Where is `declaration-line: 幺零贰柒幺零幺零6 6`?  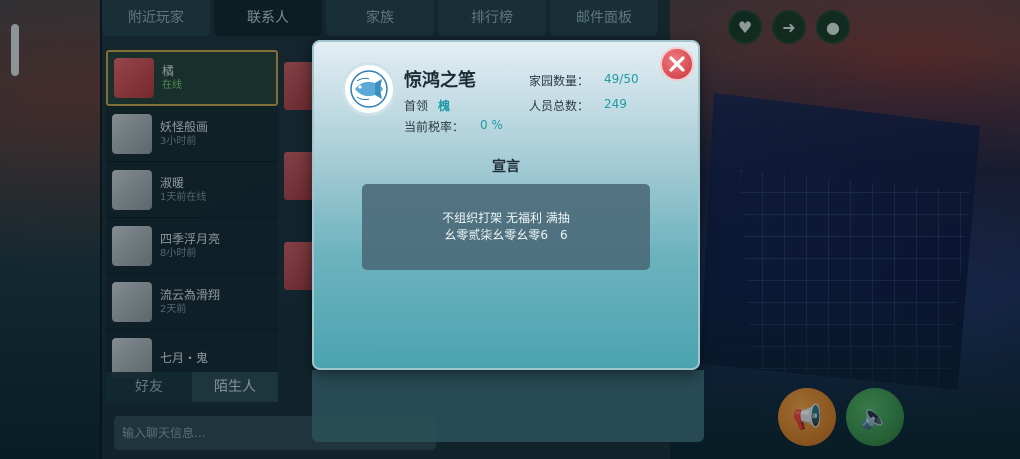 declaration-line: 幺零贰柒幺零幺零6 6 is located at coordinates (506, 235).